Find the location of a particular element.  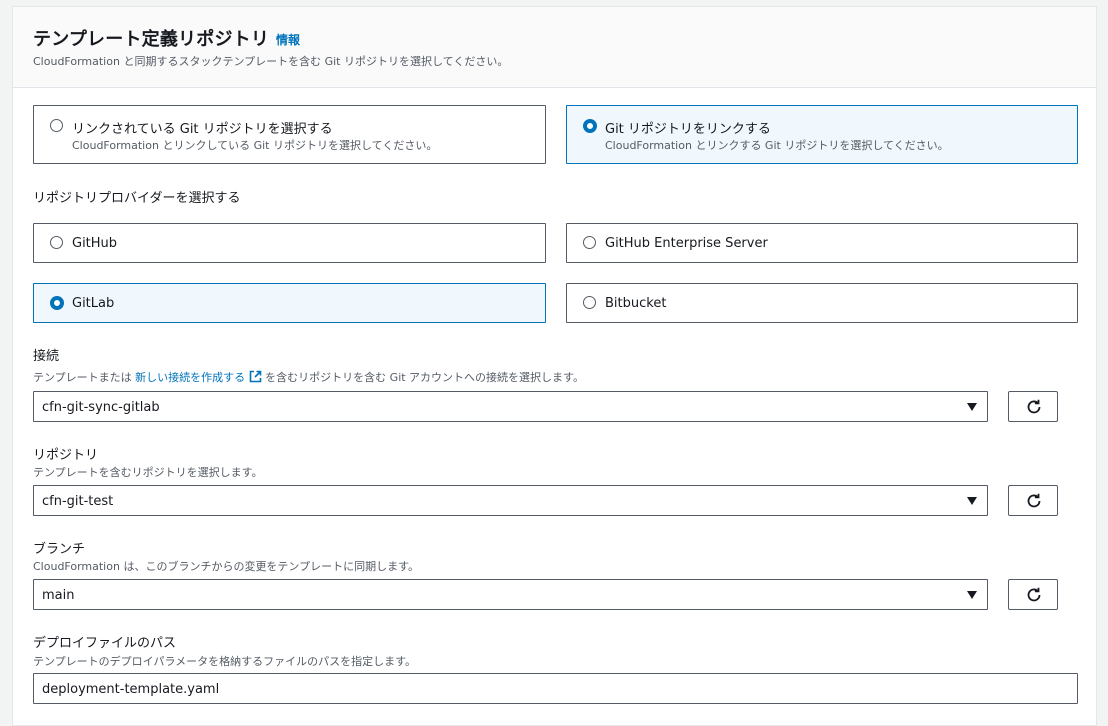

repository-select: cfn-git-test is located at coordinates (510, 500).